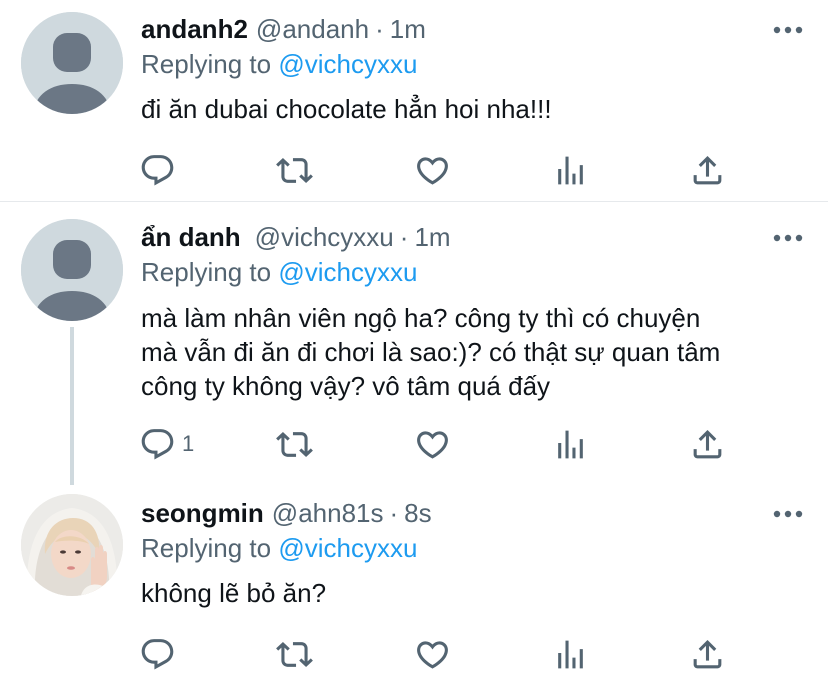 The width and height of the screenshot is (828, 684). I want to click on tweet-header: andanh2 @andanh · 1m, so click(283, 29).